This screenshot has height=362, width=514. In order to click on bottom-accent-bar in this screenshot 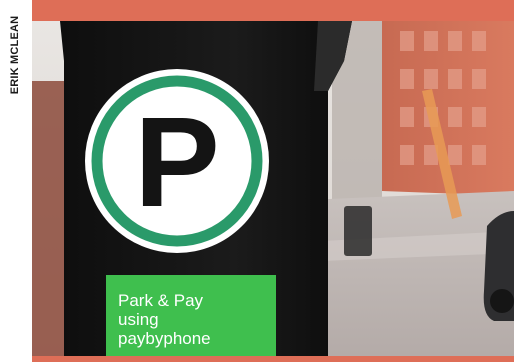, I will do `click(273, 359)`.